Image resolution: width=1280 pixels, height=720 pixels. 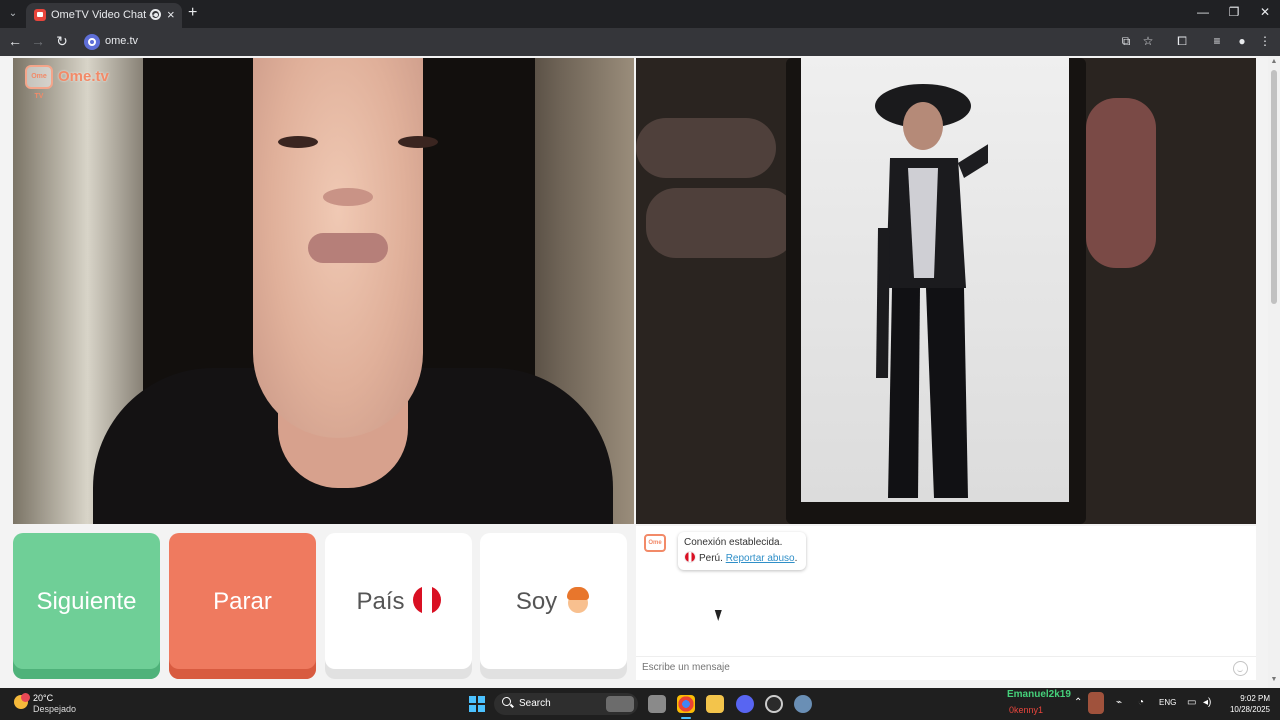 What do you see at coordinates (242, 601) in the screenshot?
I see `stop-button-label: Parar` at bounding box center [242, 601].